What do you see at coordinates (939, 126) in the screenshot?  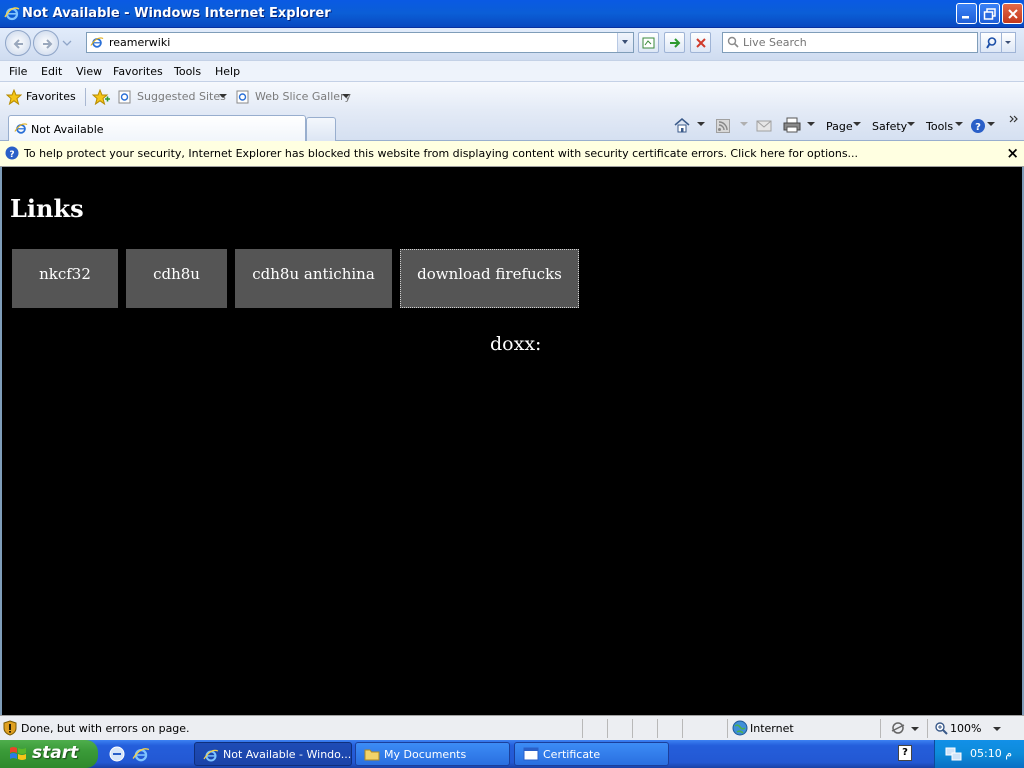 I see `tools-menu: Tools` at bounding box center [939, 126].